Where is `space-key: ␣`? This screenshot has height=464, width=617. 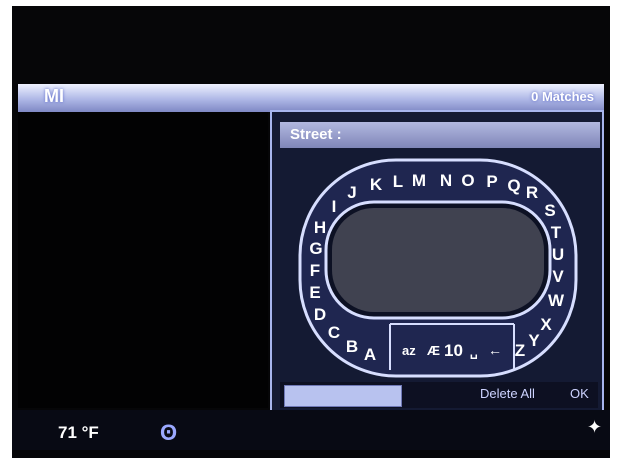 space-key: ␣ is located at coordinates (474, 352).